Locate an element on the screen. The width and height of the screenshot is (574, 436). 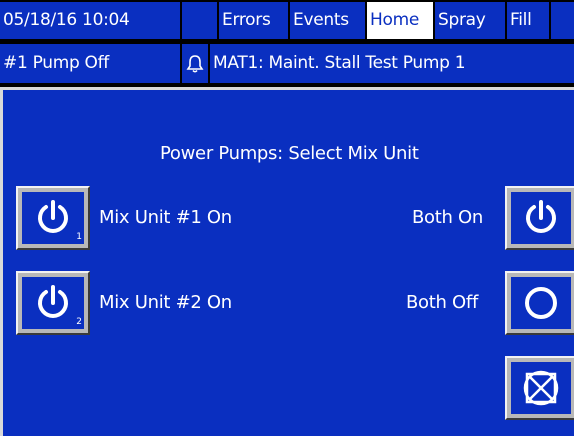
tab-spray: Spray is located at coordinates (470, 20).